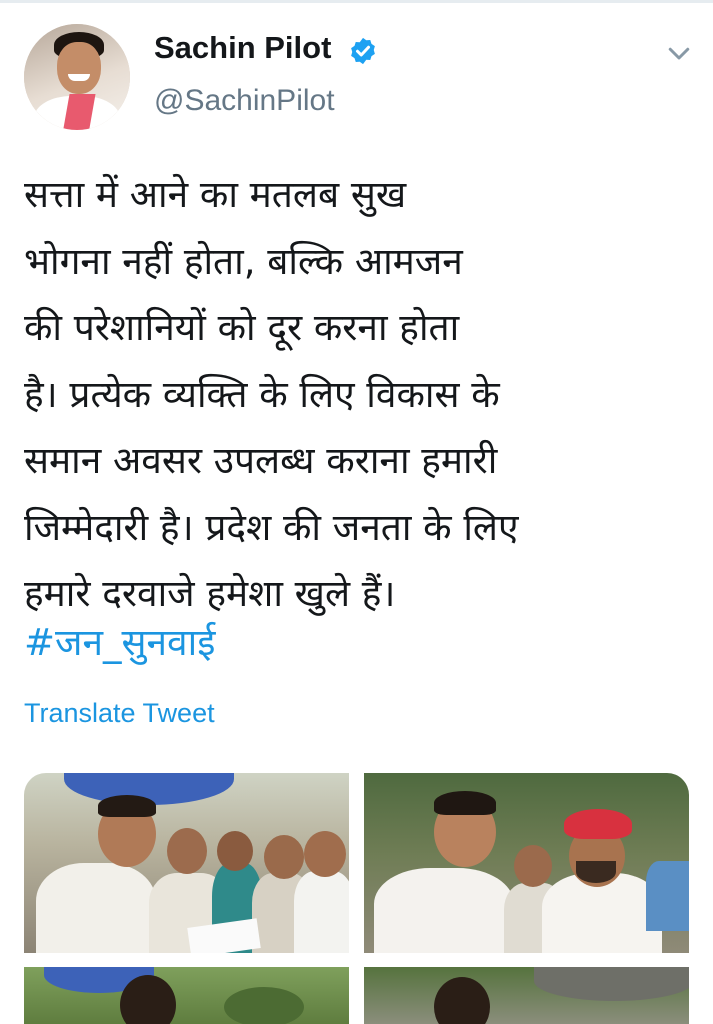 This screenshot has height=1024, width=713. Describe the element at coordinates (356, 1) in the screenshot. I see `top-divider` at that location.